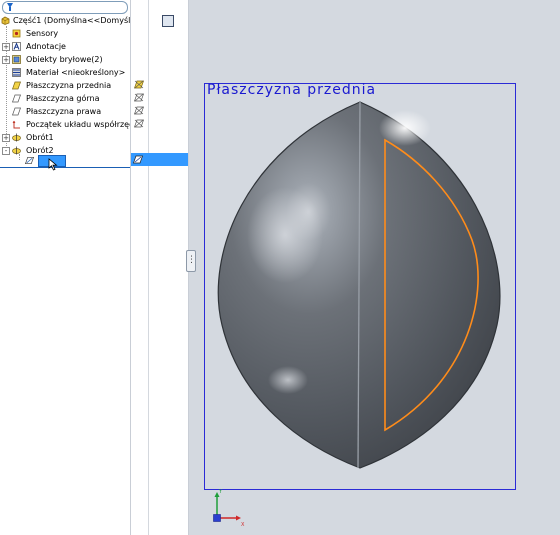 The height and width of the screenshot is (535, 560). Describe the element at coordinates (292, 90) in the screenshot. I see `plane-label: Płaszczyzna przednia` at that location.